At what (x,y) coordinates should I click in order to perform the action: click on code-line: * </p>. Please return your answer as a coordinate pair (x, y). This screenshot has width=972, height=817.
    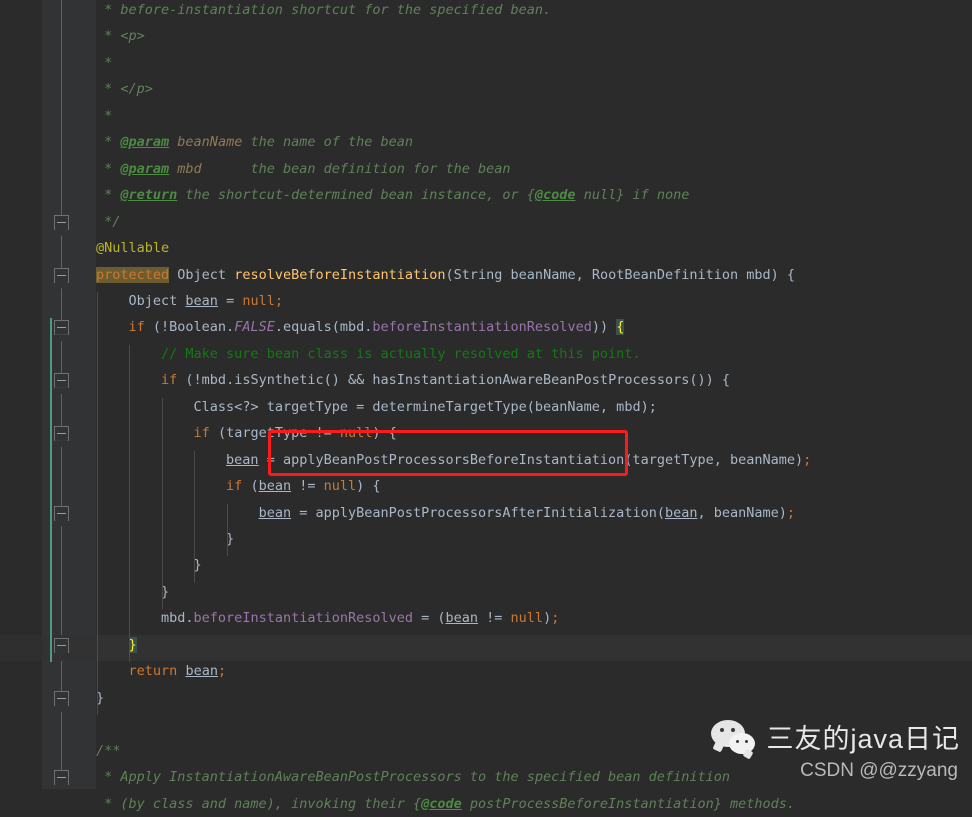
    Looking at the image, I should click on (124, 89).